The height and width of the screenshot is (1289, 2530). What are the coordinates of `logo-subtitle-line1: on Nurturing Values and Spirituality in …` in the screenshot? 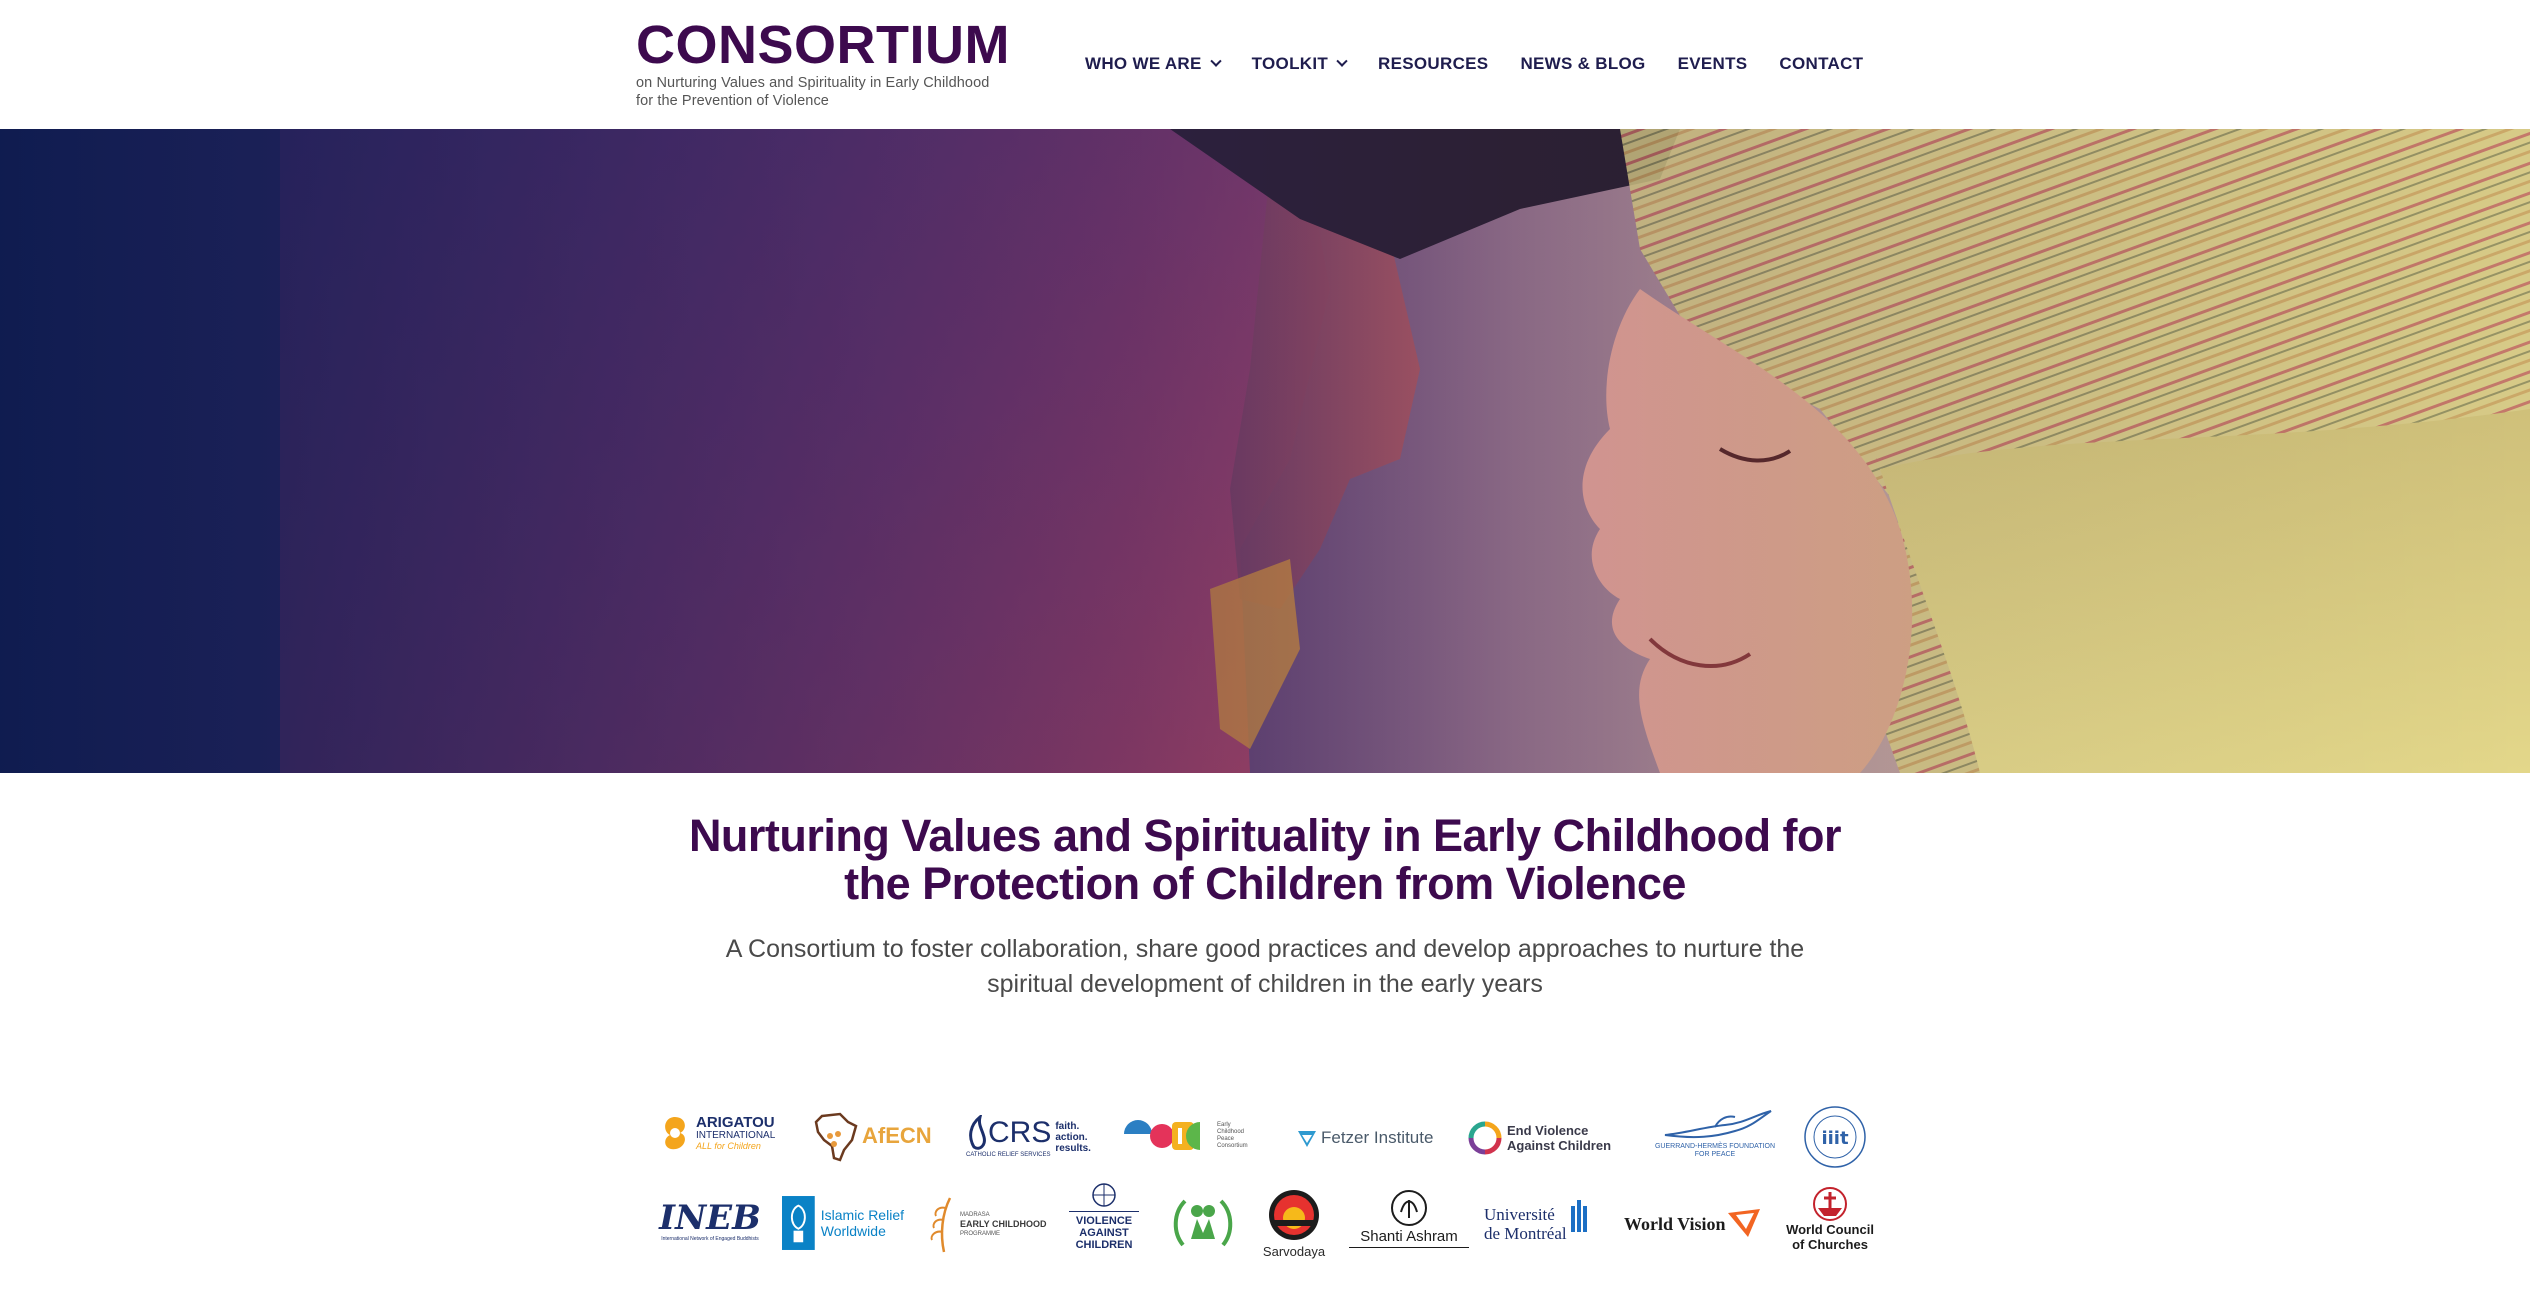 It's located at (813, 83).